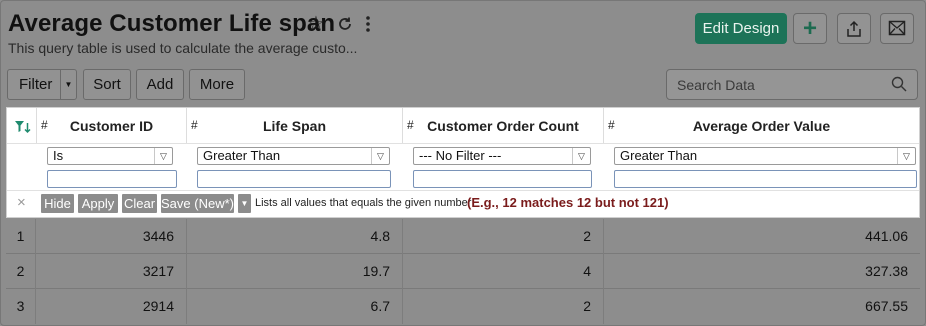 The image size is (926, 326). Describe the element at coordinates (503, 271) in the screenshot. I see `cell-order-count: 4` at that location.